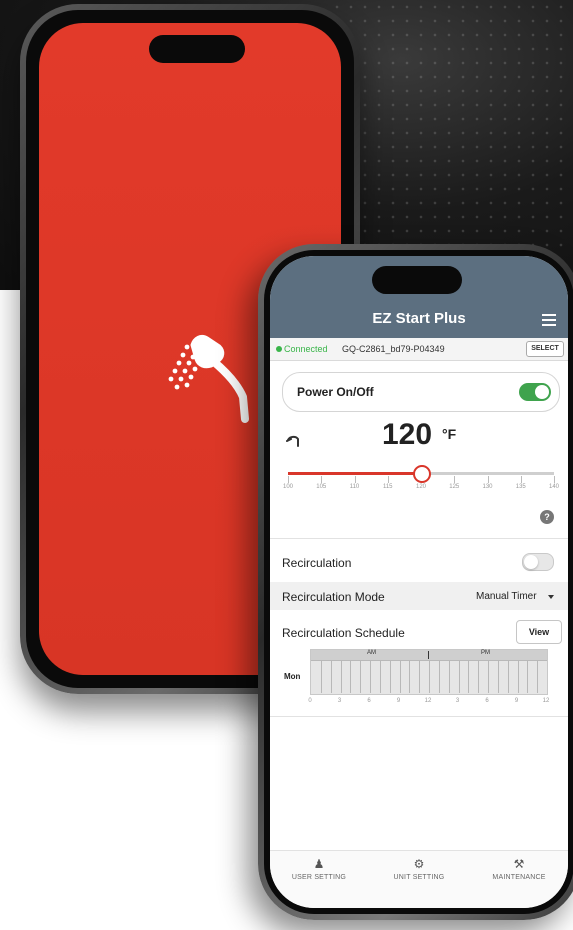 The width and height of the screenshot is (573, 930). What do you see at coordinates (310, 701) in the screenshot?
I see `schedule-hour-label: 0` at bounding box center [310, 701].